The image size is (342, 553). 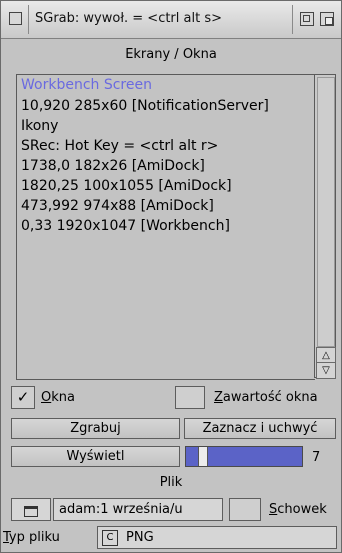 I want to click on file-path-input: adam:1 września/u, so click(x=138, y=509).